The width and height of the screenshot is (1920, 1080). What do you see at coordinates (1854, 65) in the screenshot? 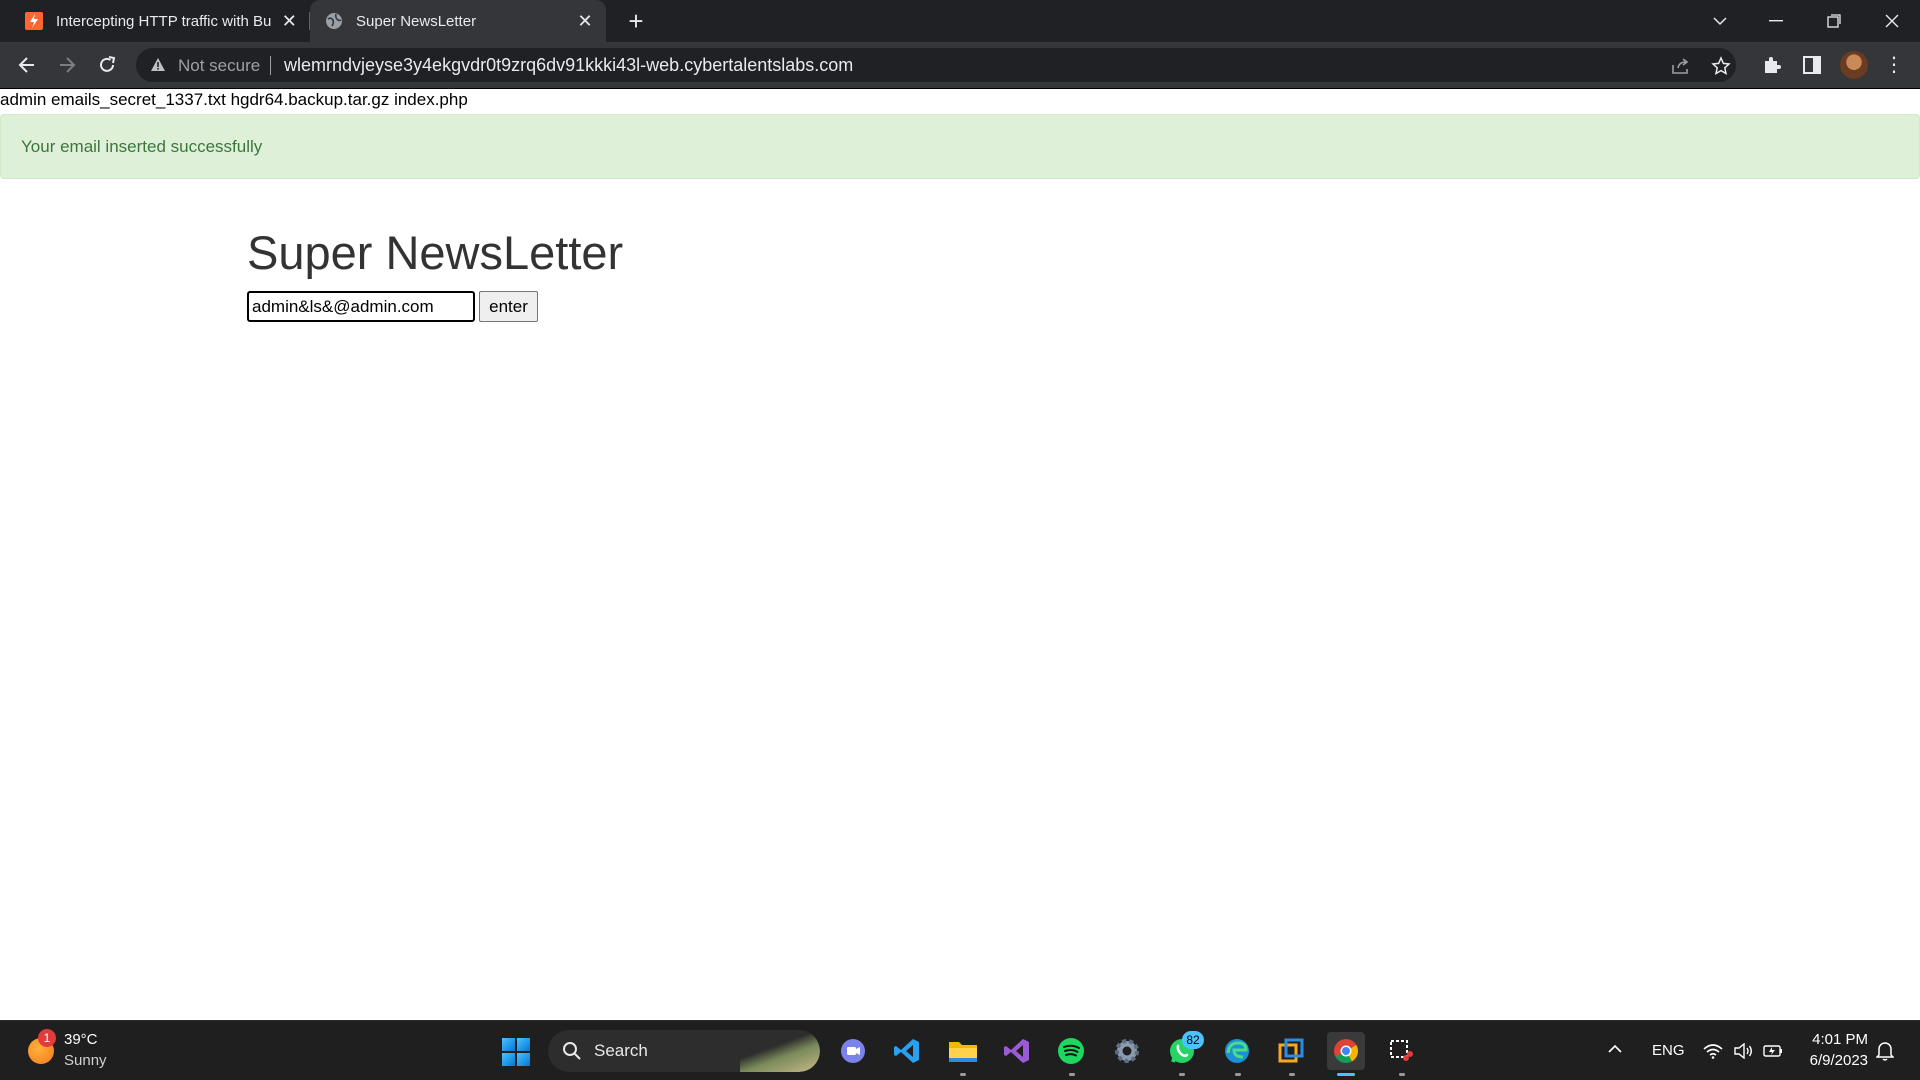
I see `profile-avatar` at bounding box center [1854, 65].